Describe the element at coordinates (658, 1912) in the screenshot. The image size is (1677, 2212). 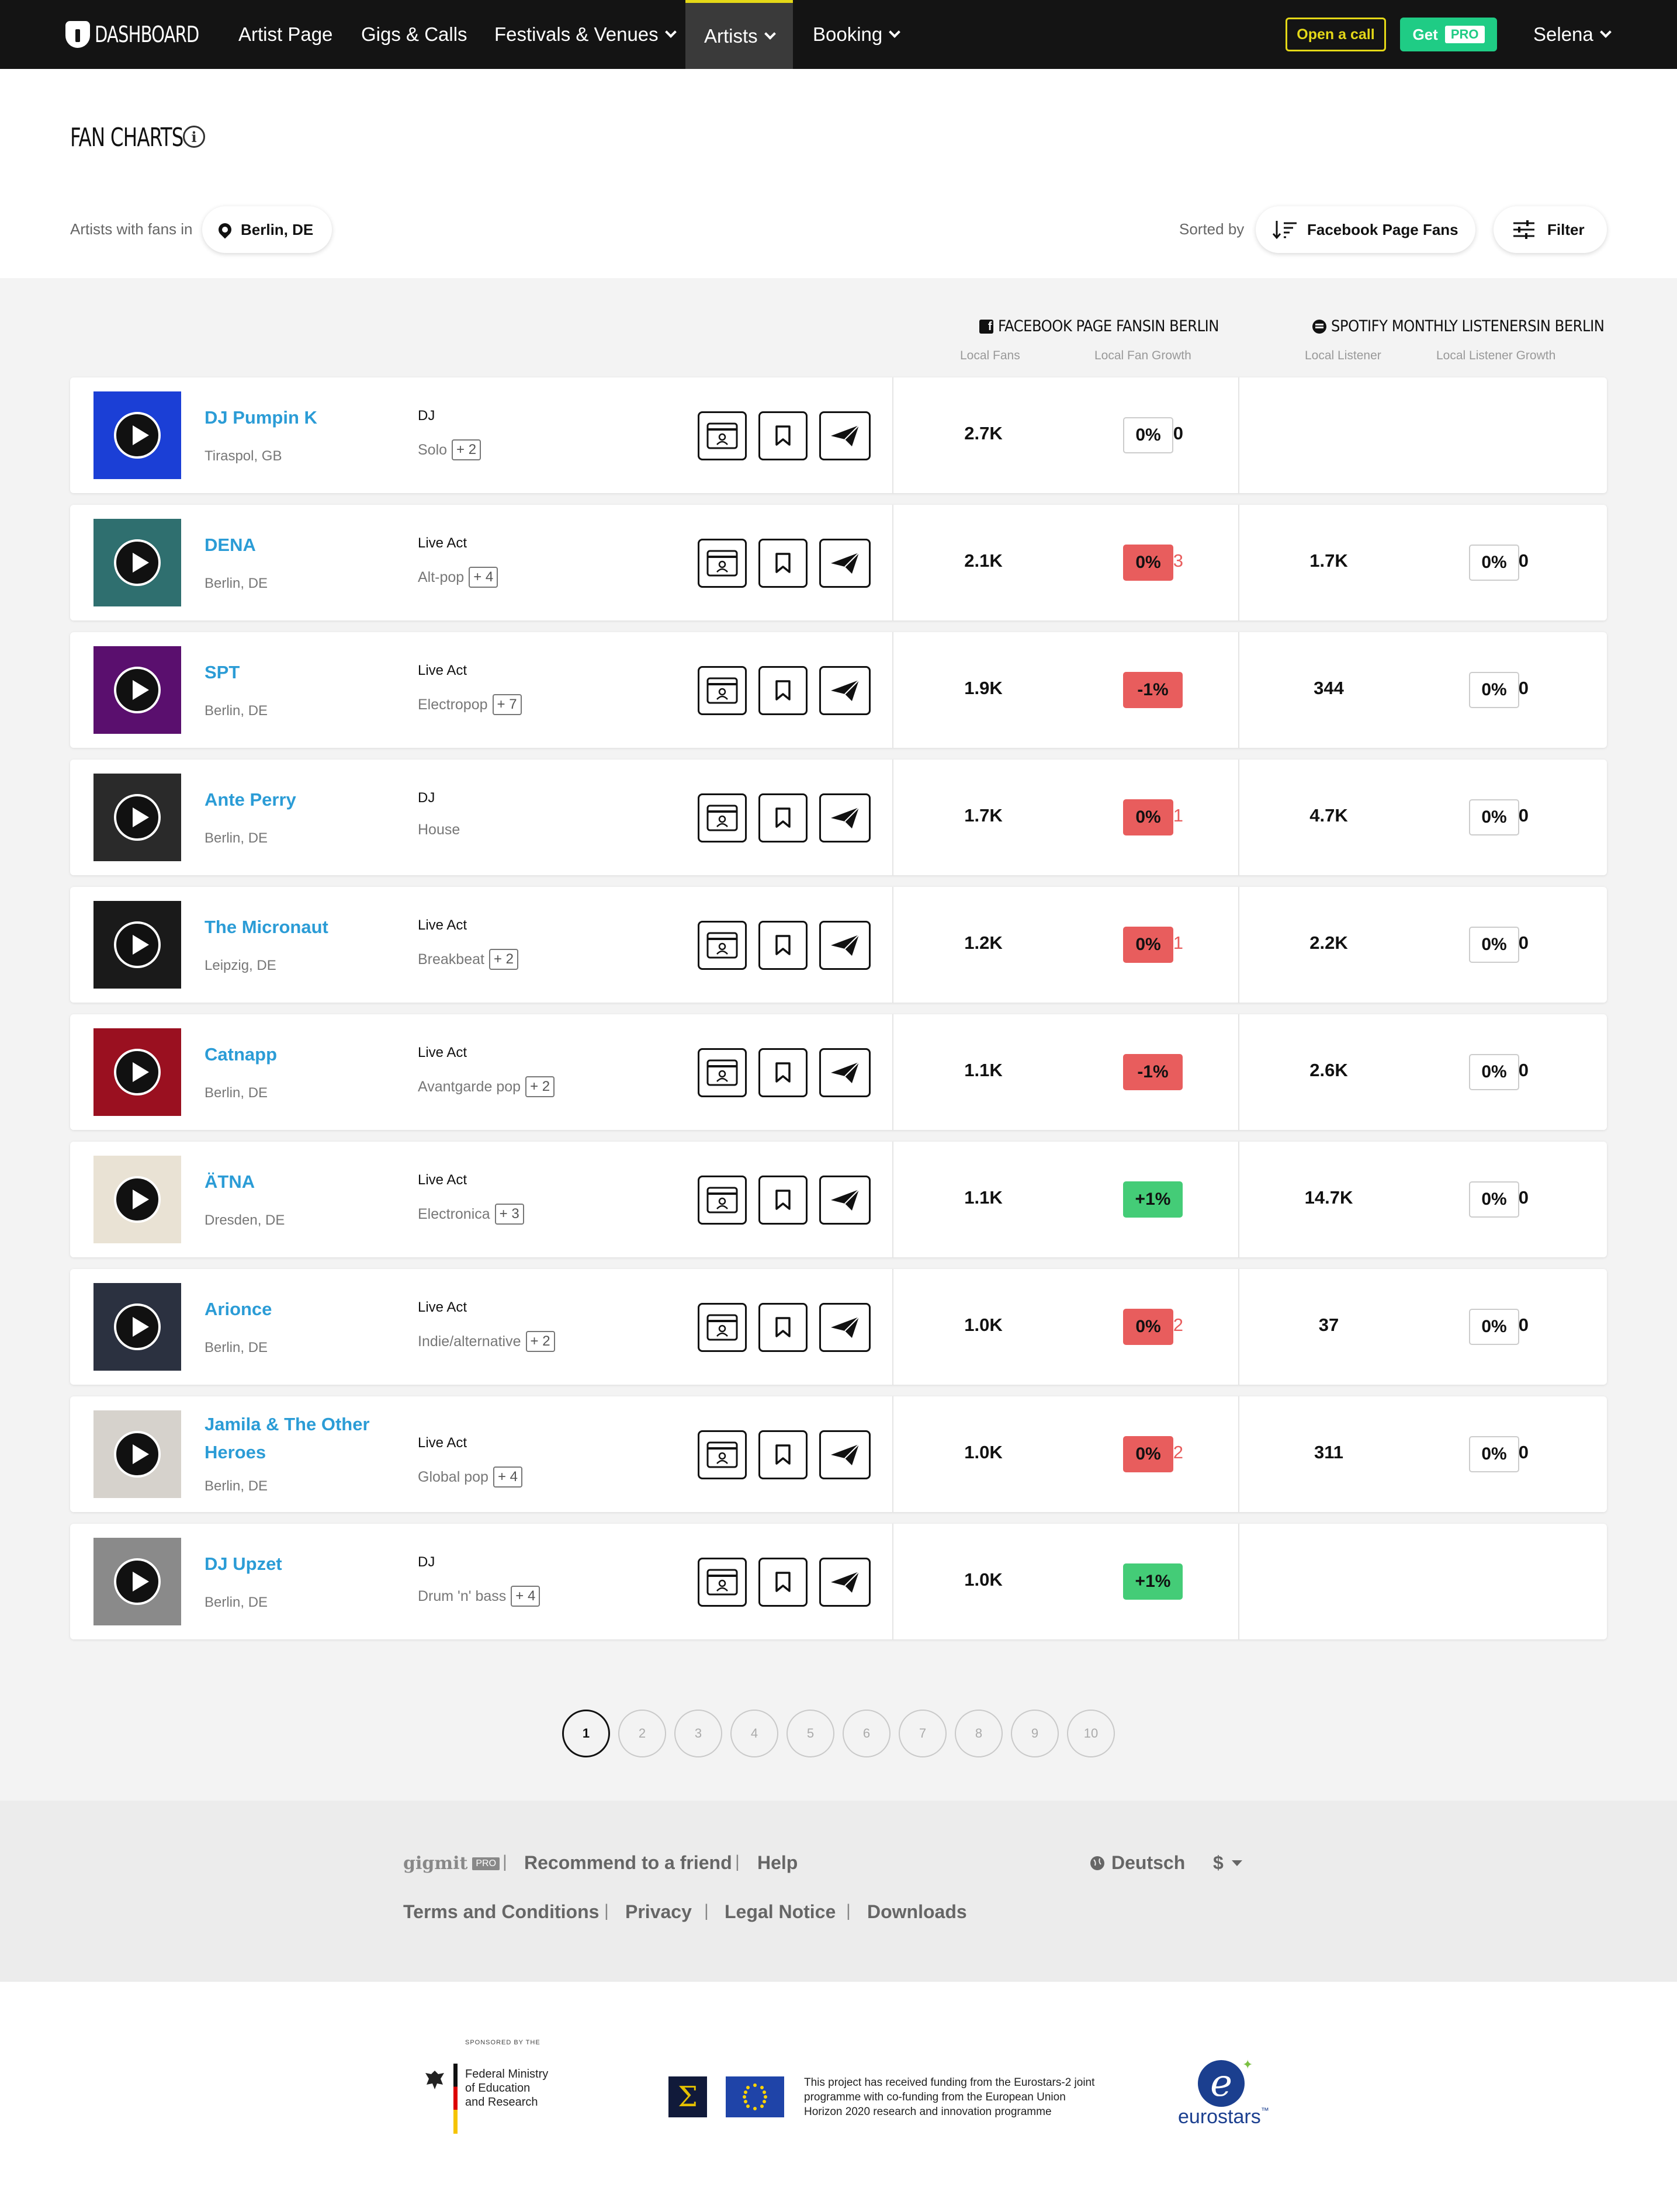
I see `privacy-link: Privacy` at that location.